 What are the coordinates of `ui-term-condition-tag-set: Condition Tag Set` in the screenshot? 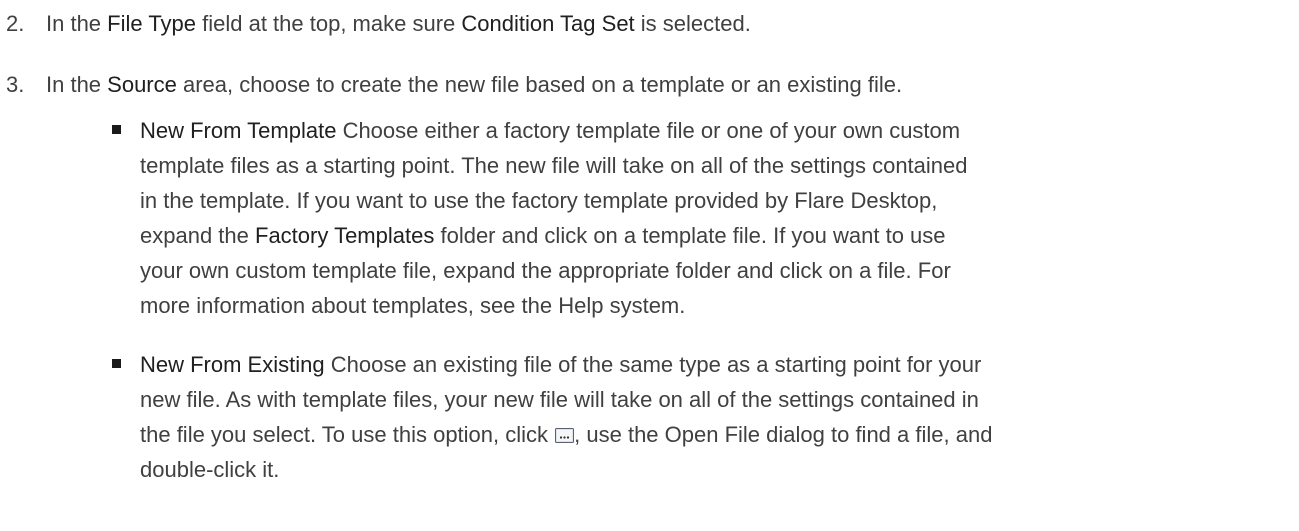 It's located at (548, 23).